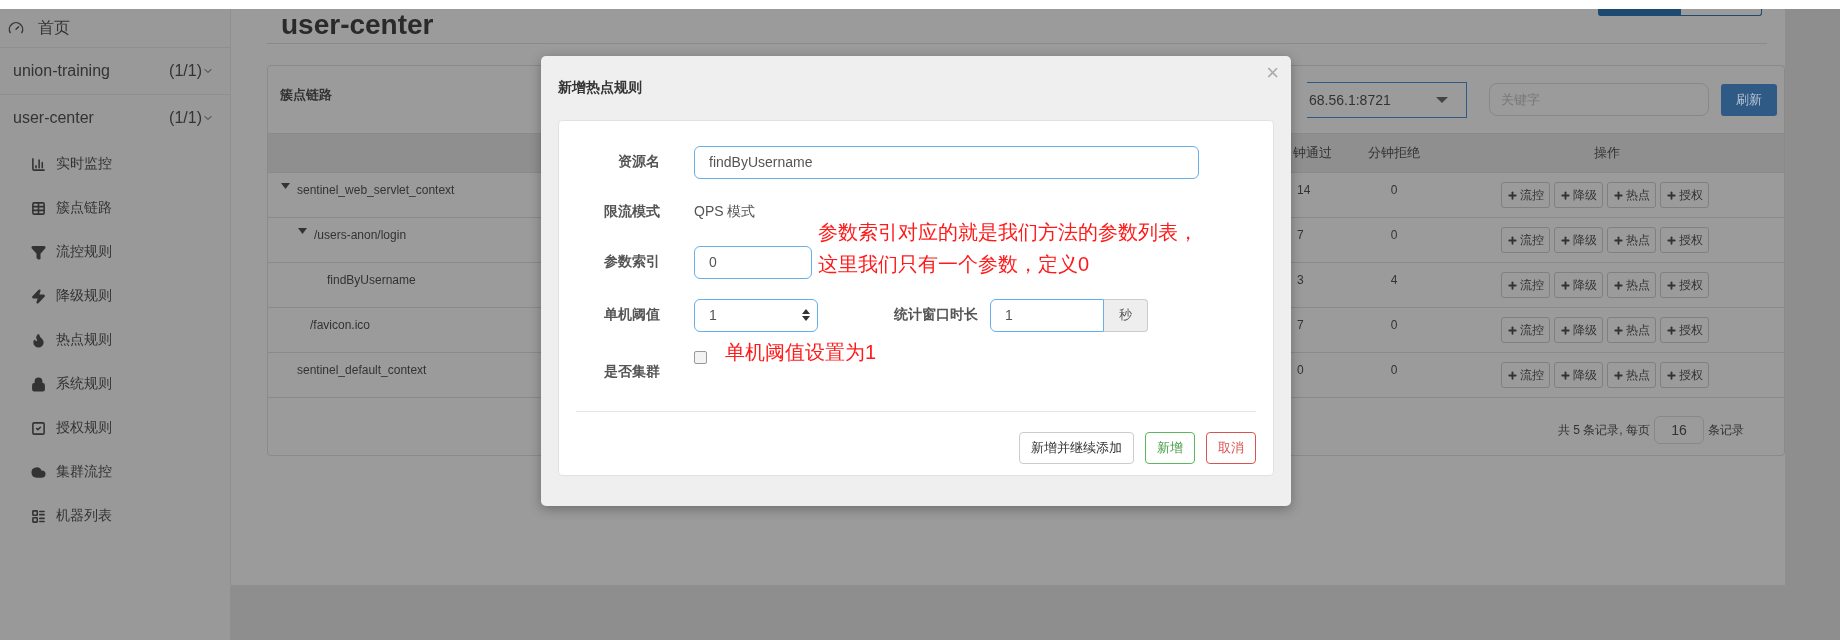  Describe the element at coordinates (1170, 448) in the screenshot. I see `dialog-button: 新增` at that location.